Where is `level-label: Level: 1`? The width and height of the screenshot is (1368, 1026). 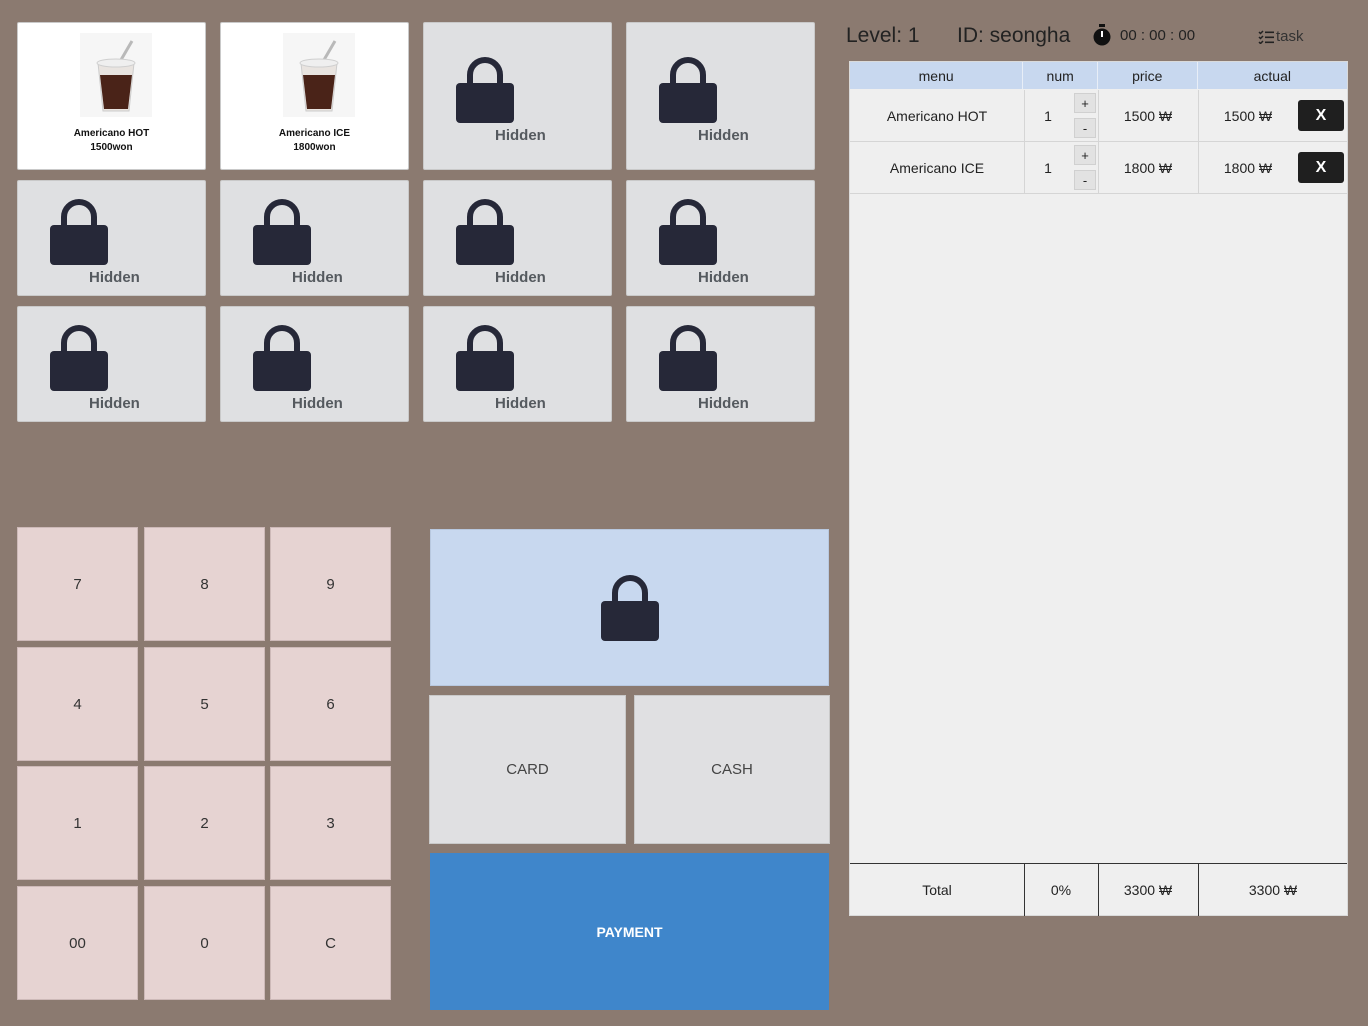 level-label: Level: 1 is located at coordinates (883, 35).